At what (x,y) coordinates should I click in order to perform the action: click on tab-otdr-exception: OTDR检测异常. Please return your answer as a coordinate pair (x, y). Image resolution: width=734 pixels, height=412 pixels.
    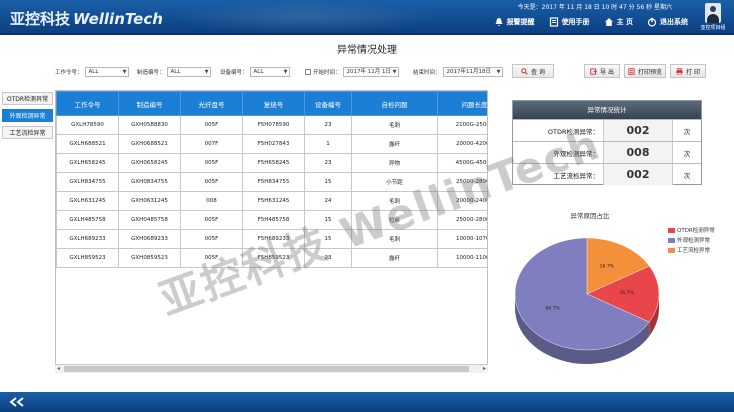
    Looking at the image, I should click on (27, 98).